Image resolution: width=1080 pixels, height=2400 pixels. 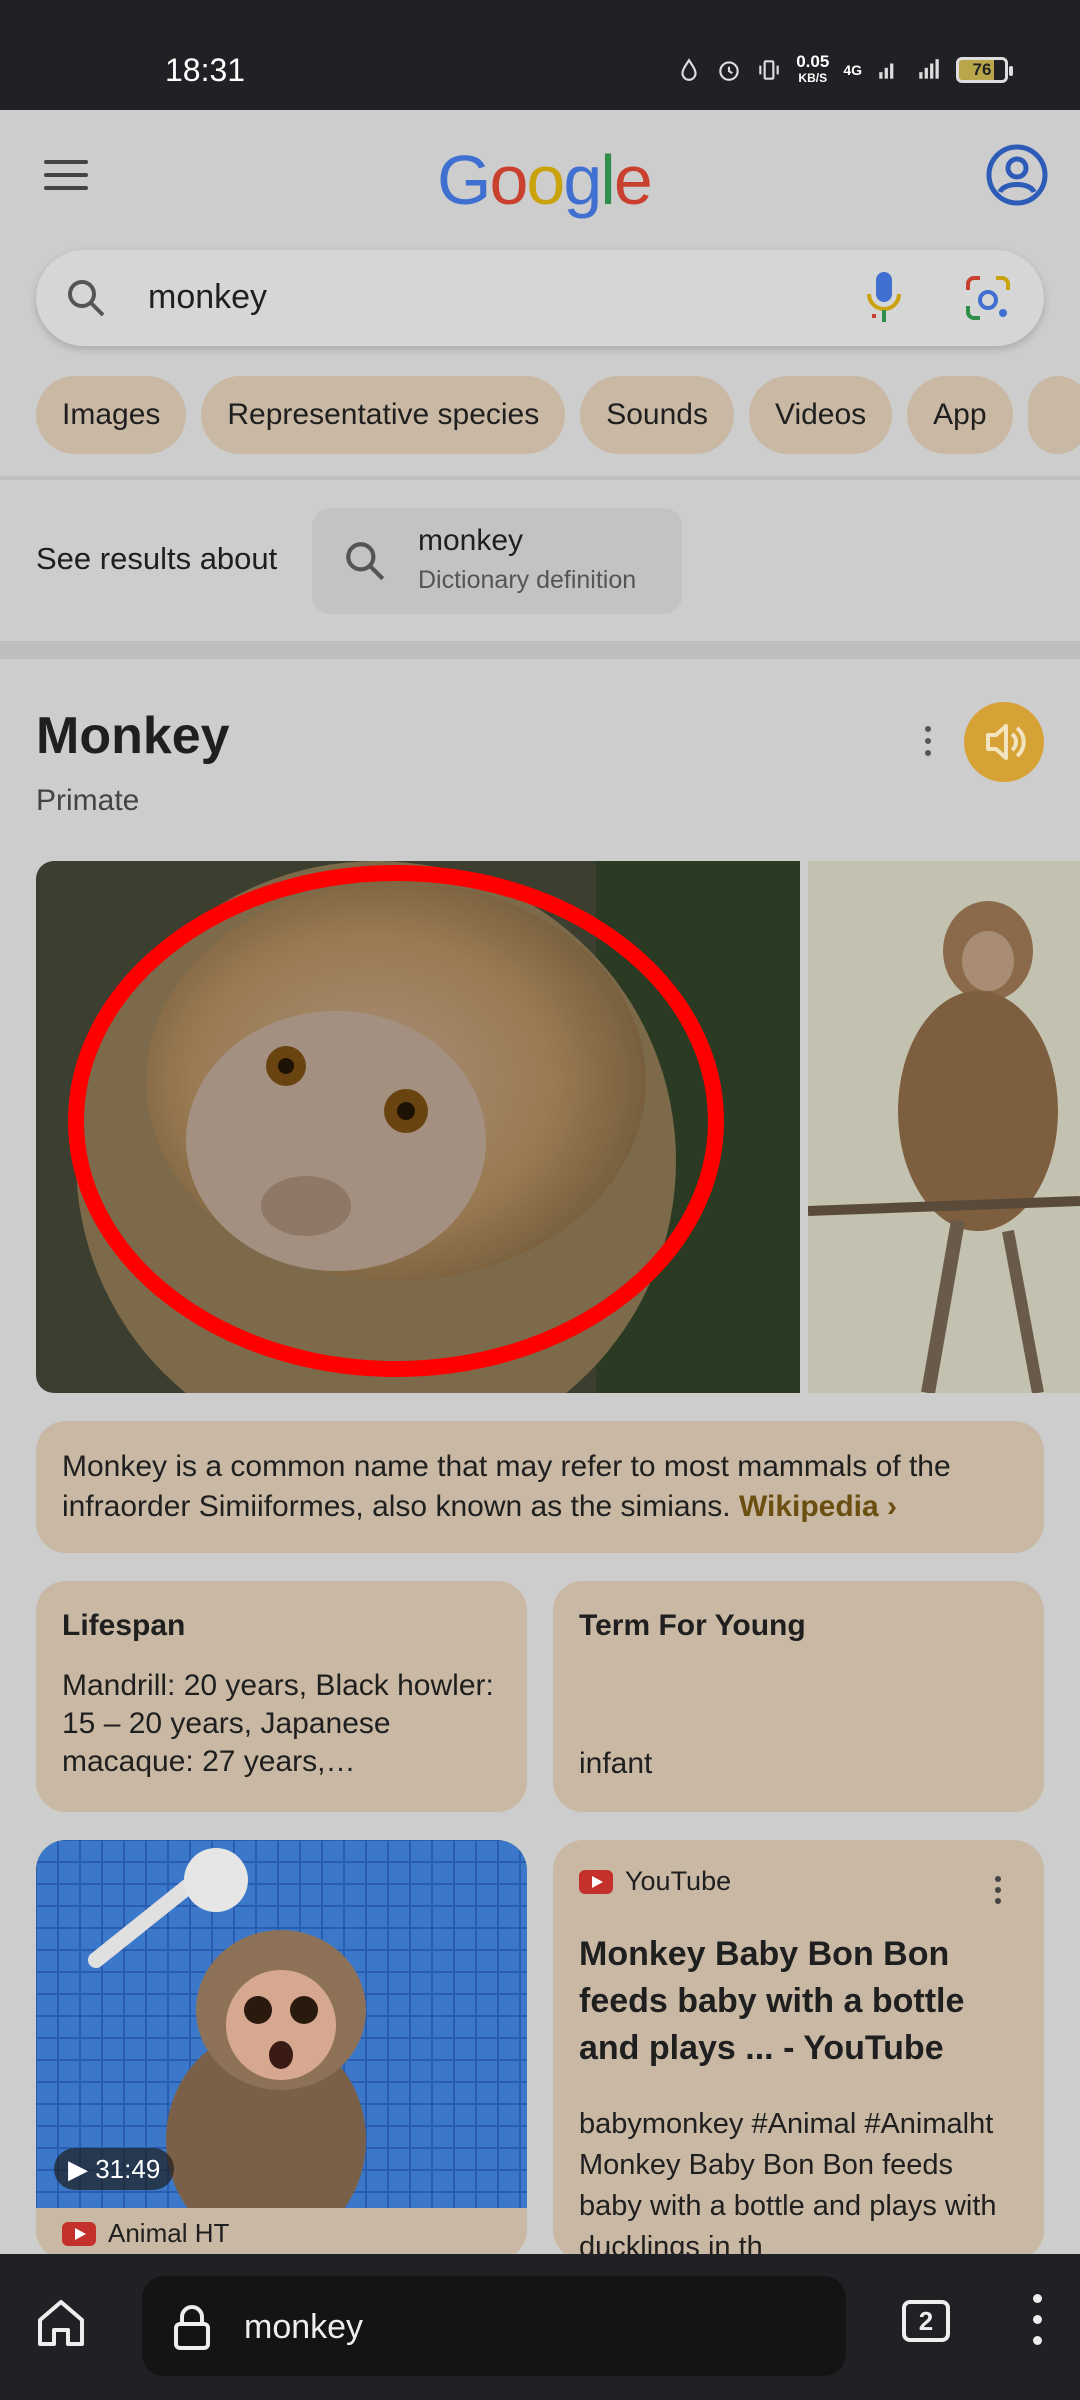 I want to click on tab-switcher-icon: 2, so click(x=926, y=2321).